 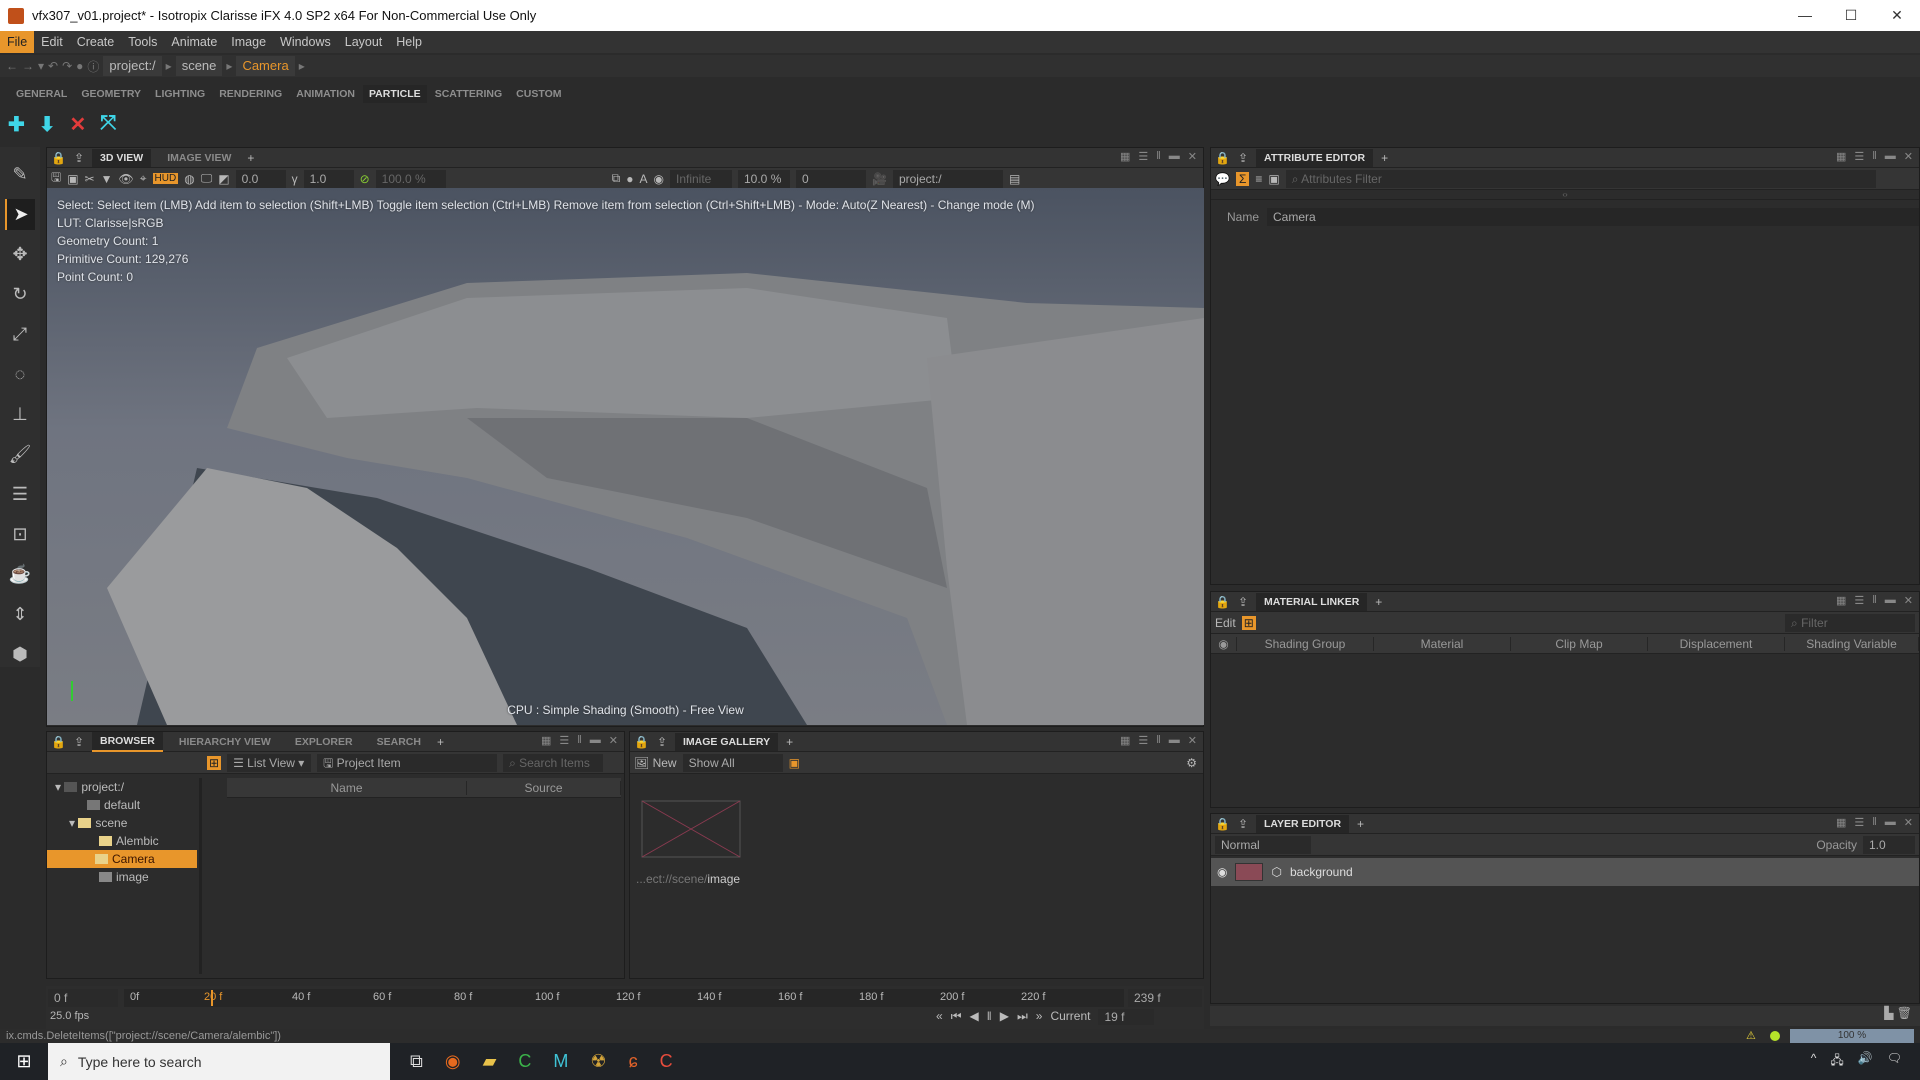 What do you see at coordinates (1888, 1013) in the screenshot?
I see `new-layer-icon: ▙` at bounding box center [1888, 1013].